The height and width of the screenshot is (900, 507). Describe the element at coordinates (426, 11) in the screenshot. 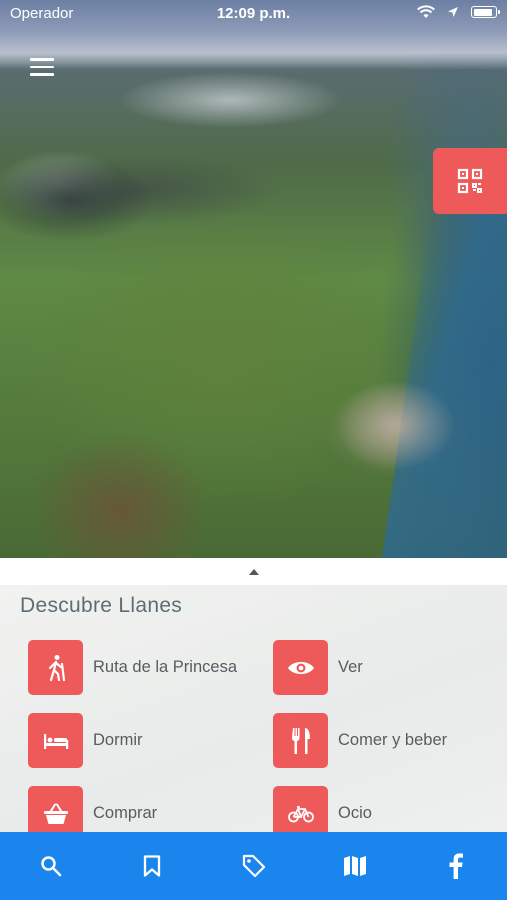

I see `wifi-icon` at that location.